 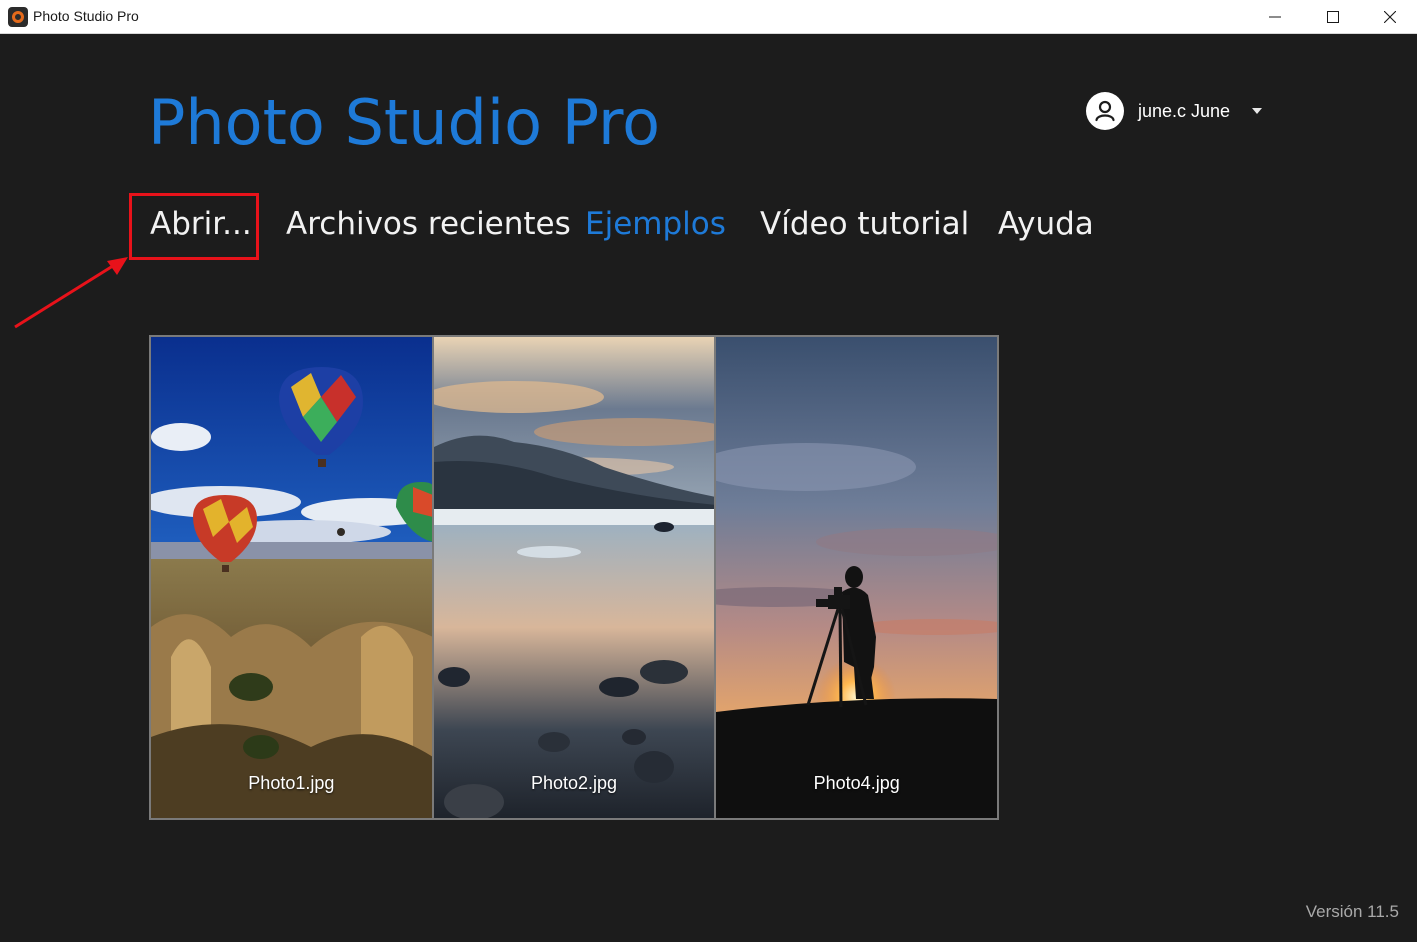 I want to click on gallery-thumb-photo2: Photo2.jpg, so click(x=574, y=577).